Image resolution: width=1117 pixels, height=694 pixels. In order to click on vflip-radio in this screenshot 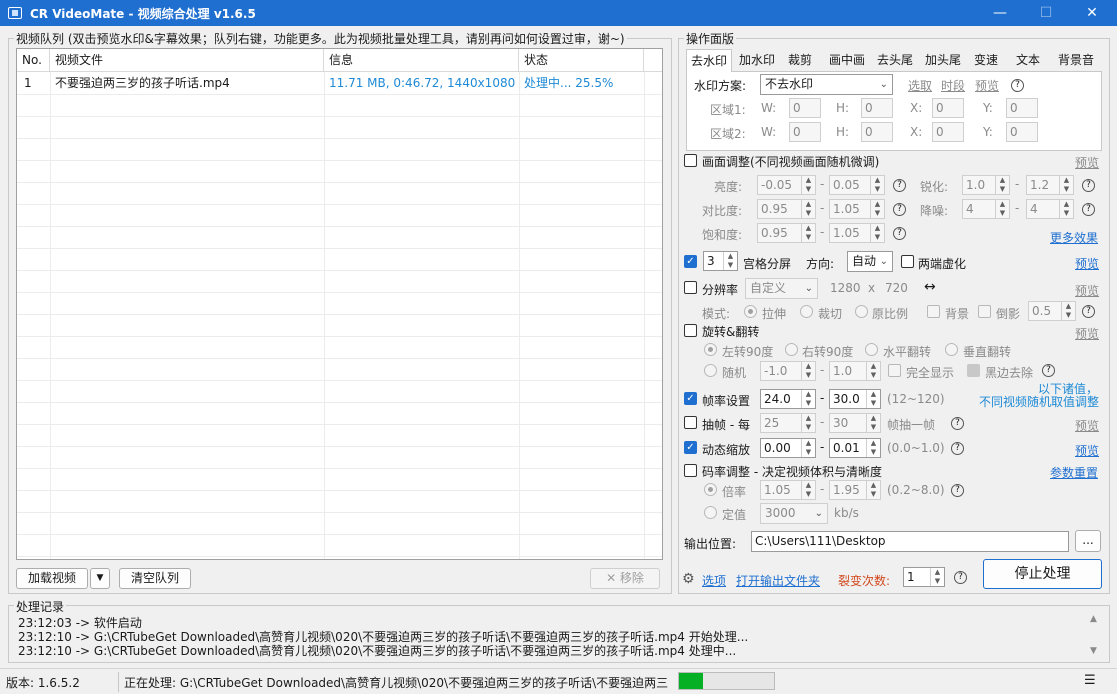, I will do `click(951, 349)`.